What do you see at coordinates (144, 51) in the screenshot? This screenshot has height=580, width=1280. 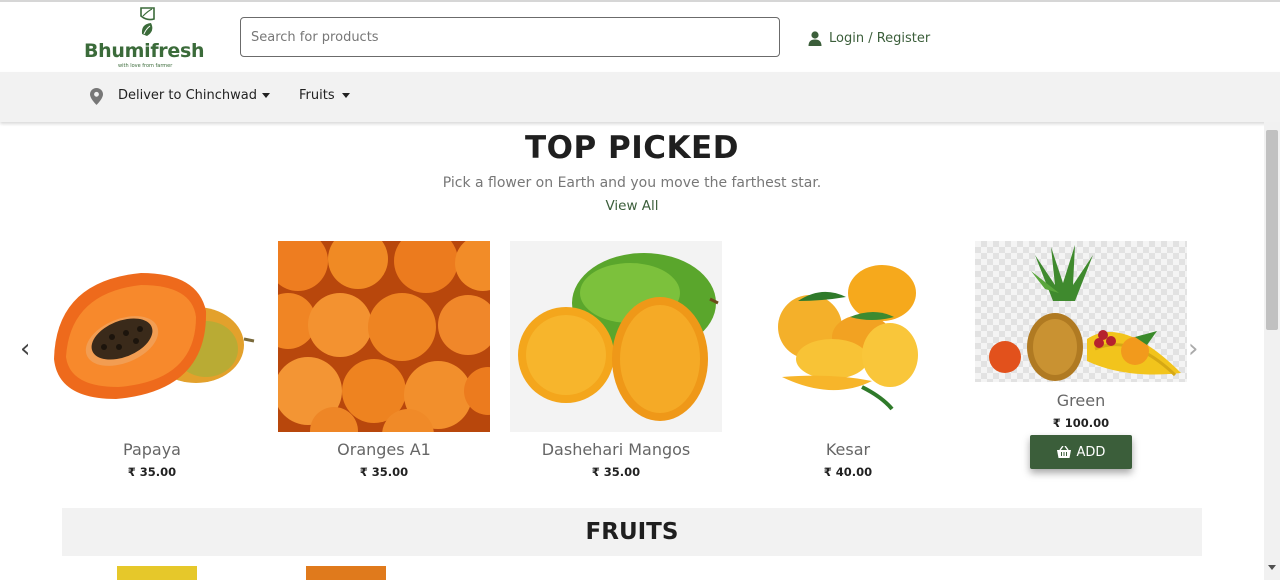 I see `brand-name: Bhumifresh` at bounding box center [144, 51].